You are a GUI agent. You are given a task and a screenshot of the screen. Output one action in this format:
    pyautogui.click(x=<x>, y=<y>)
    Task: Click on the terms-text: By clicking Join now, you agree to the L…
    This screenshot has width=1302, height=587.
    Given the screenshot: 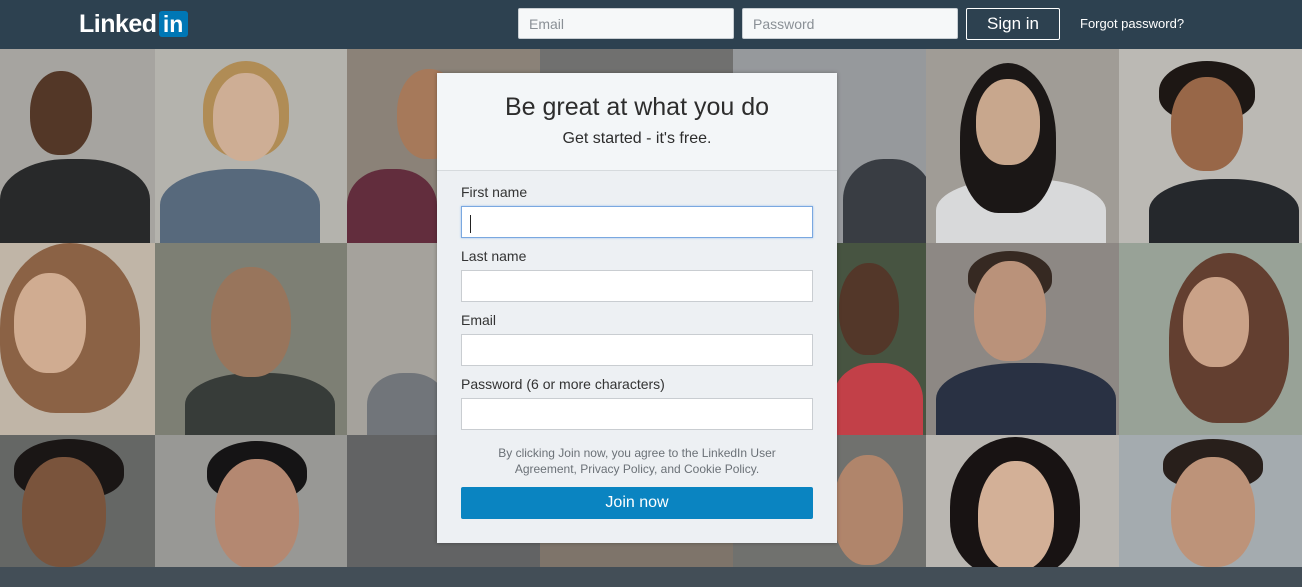 What is the action you would take?
    pyautogui.click(x=637, y=461)
    